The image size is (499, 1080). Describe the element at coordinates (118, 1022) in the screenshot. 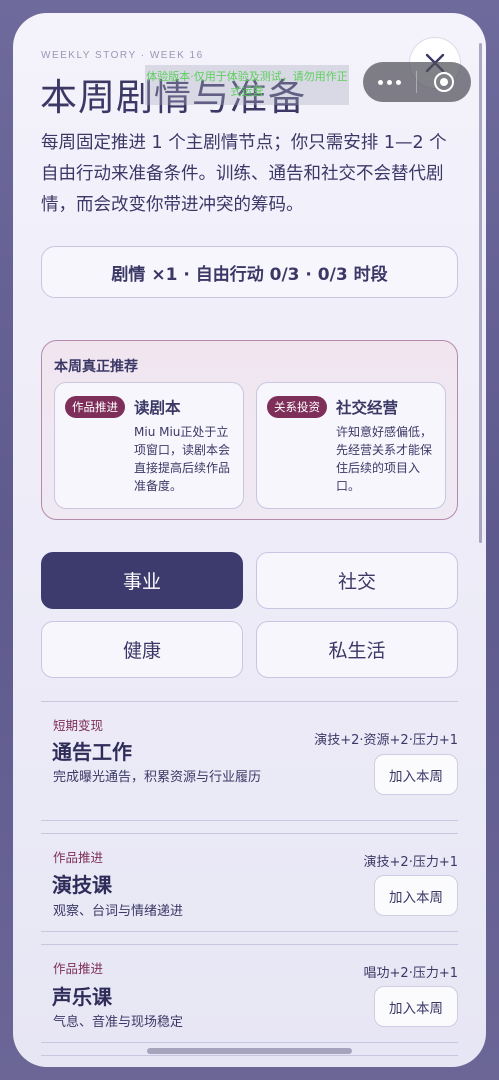

I see `activity-desc: 气息、音准与现场稳定` at that location.